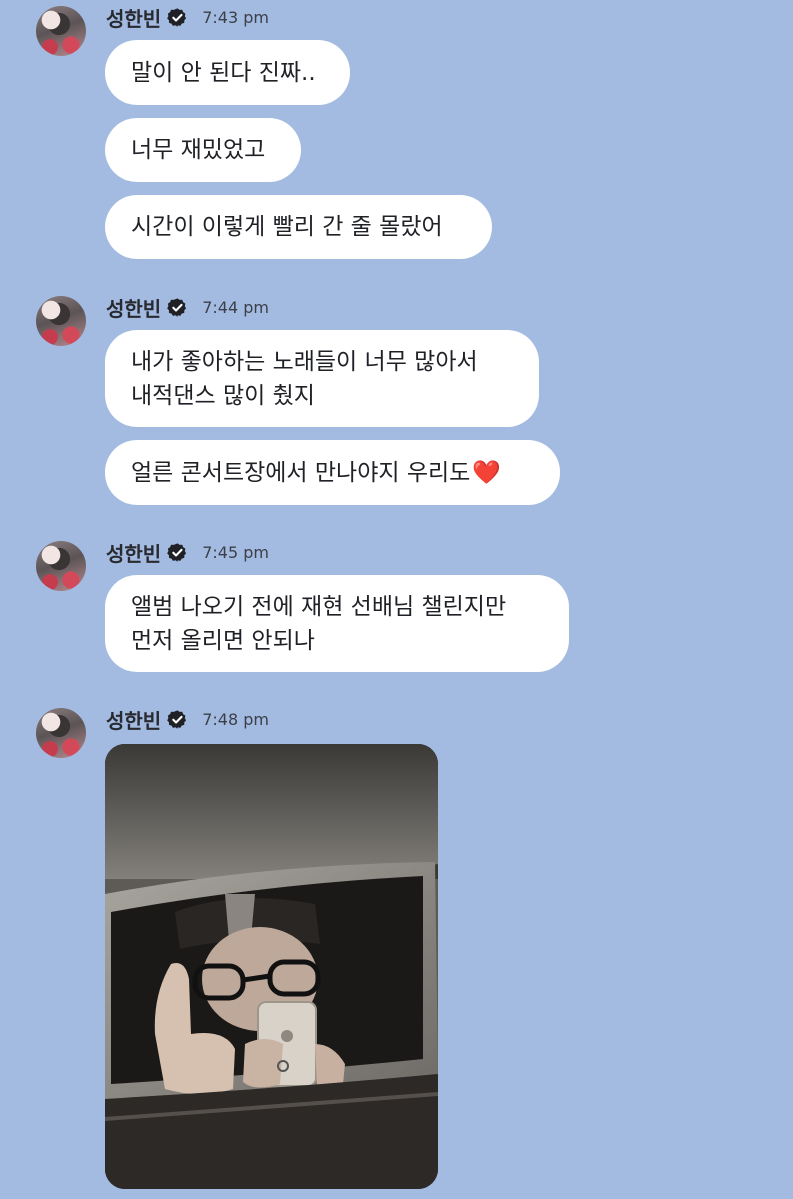 The width and height of the screenshot is (793, 1199). What do you see at coordinates (223, 72) in the screenshot?
I see `message-text: 말이 안 된다 진짜..` at bounding box center [223, 72].